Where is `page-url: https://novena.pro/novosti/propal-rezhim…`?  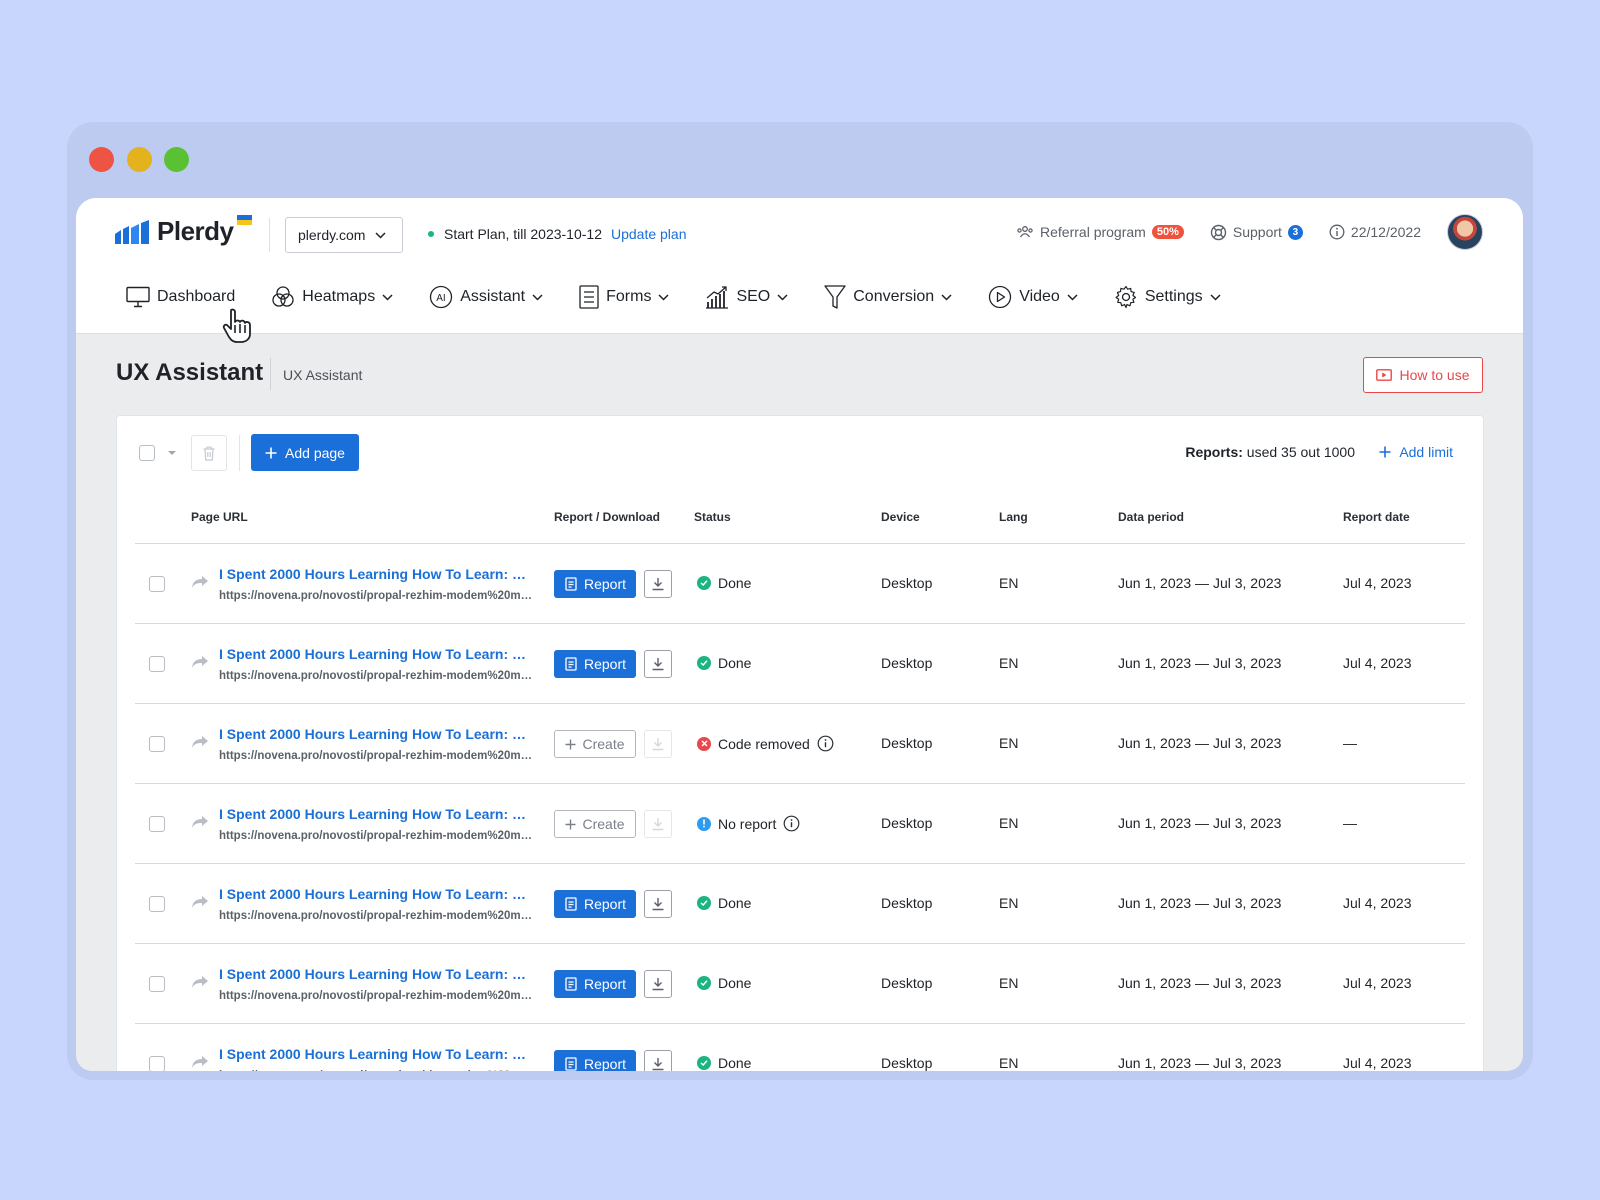
page-url: https://novena.pro/novosti/propal-rezhim… is located at coordinates (376, 756).